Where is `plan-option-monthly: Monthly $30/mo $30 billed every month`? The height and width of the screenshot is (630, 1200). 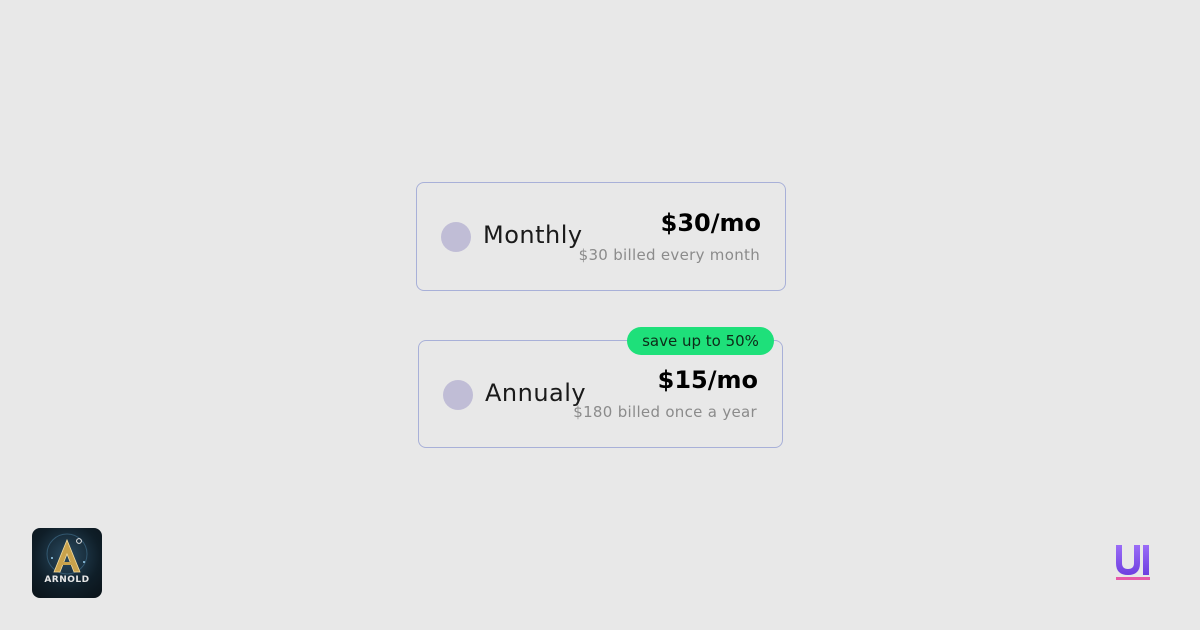 plan-option-monthly: Monthly $30/mo $30 billed every month is located at coordinates (601, 236).